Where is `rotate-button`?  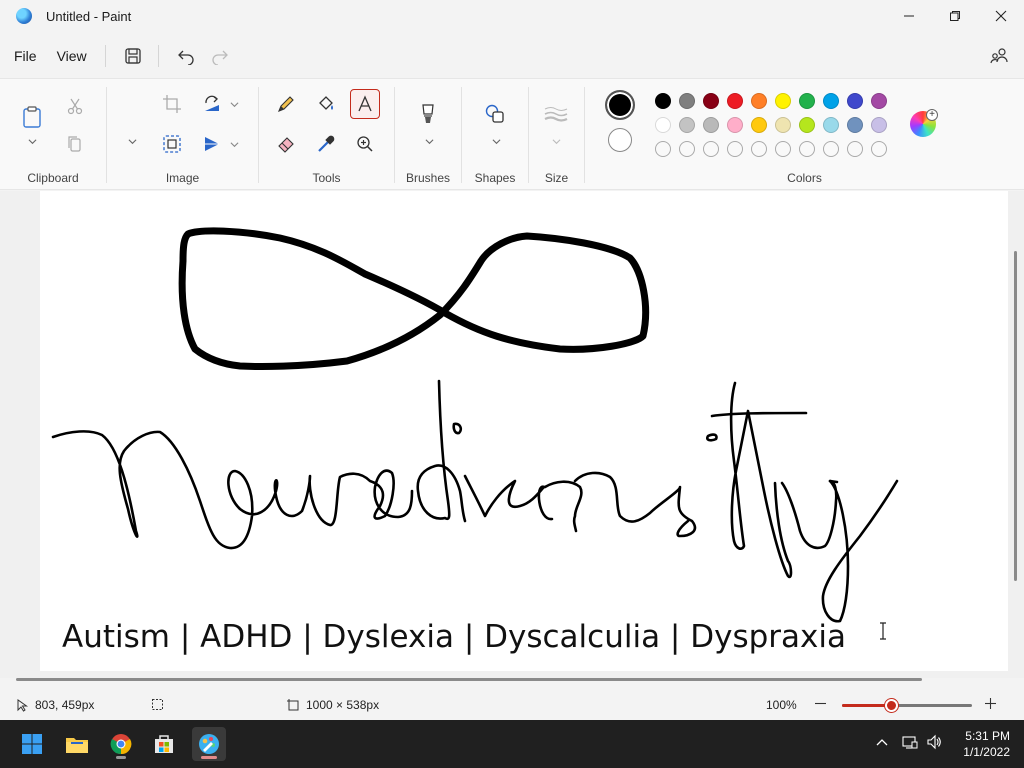
rotate-button is located at coordinates (212, 104).